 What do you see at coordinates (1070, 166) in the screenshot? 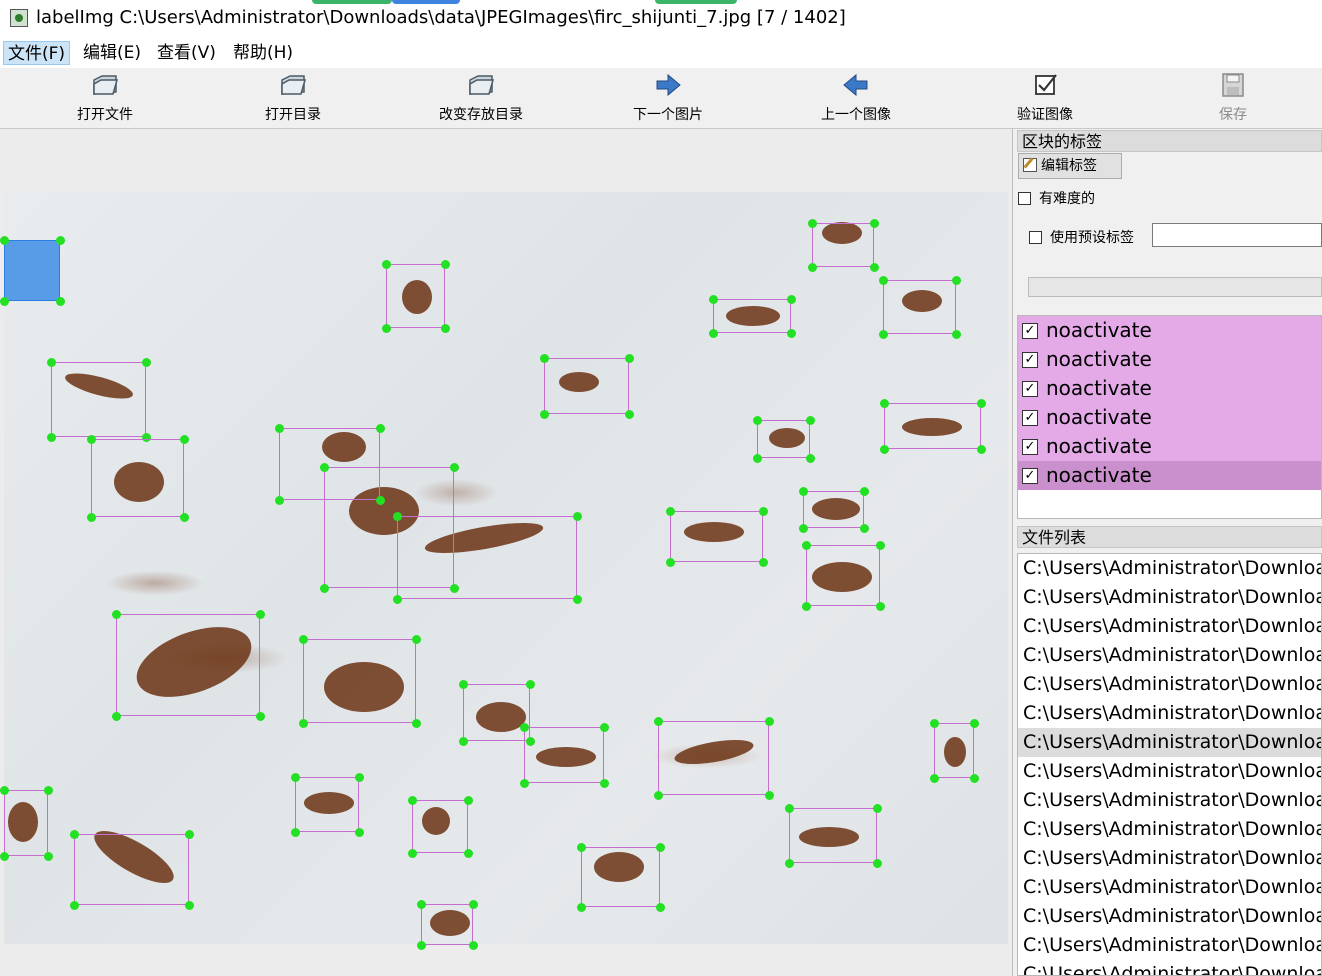
I see `edit-label-button: 编辑标签` at bounding box center [1070, 166].